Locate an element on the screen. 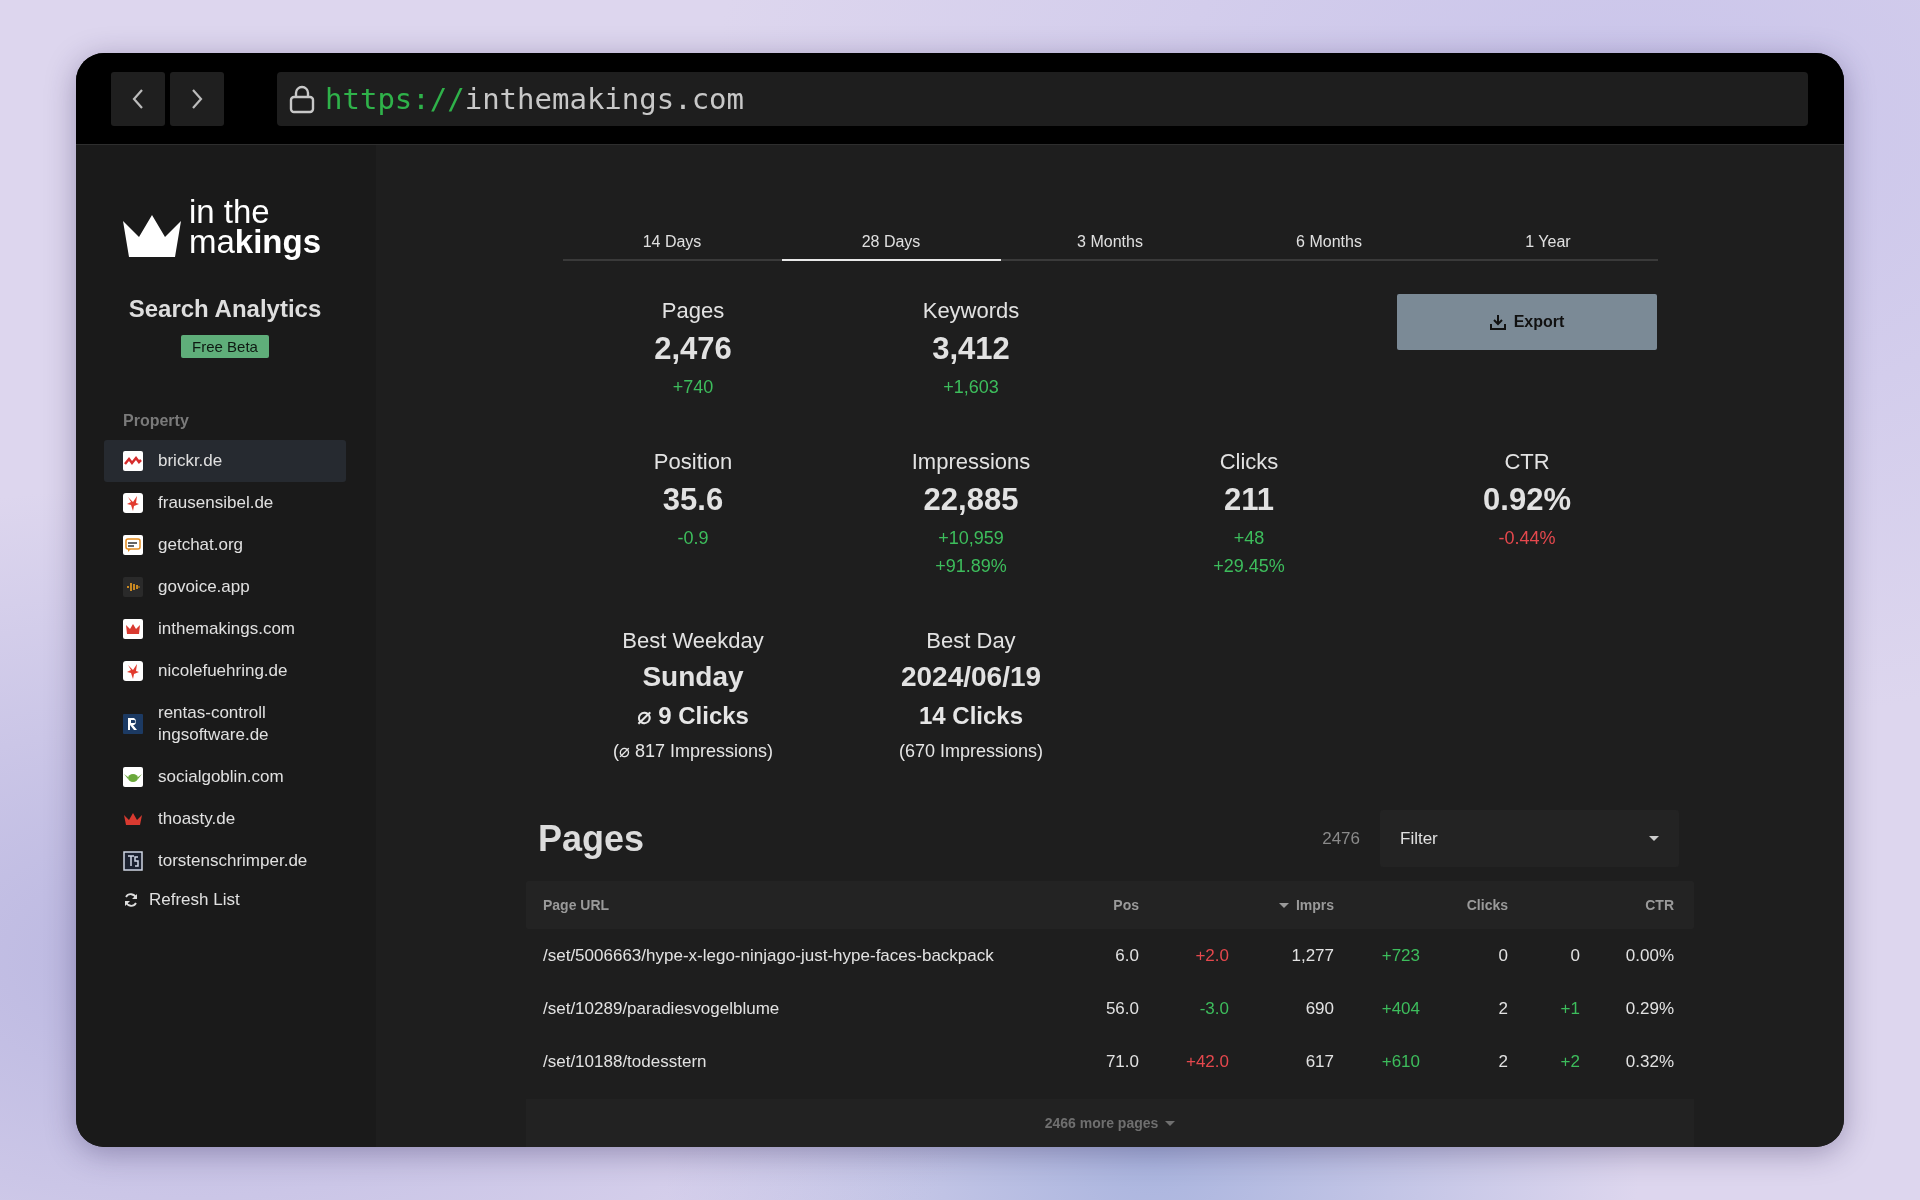 This screenshot has height=1200, width=1920. back-button is located at coordinates (138, 98).